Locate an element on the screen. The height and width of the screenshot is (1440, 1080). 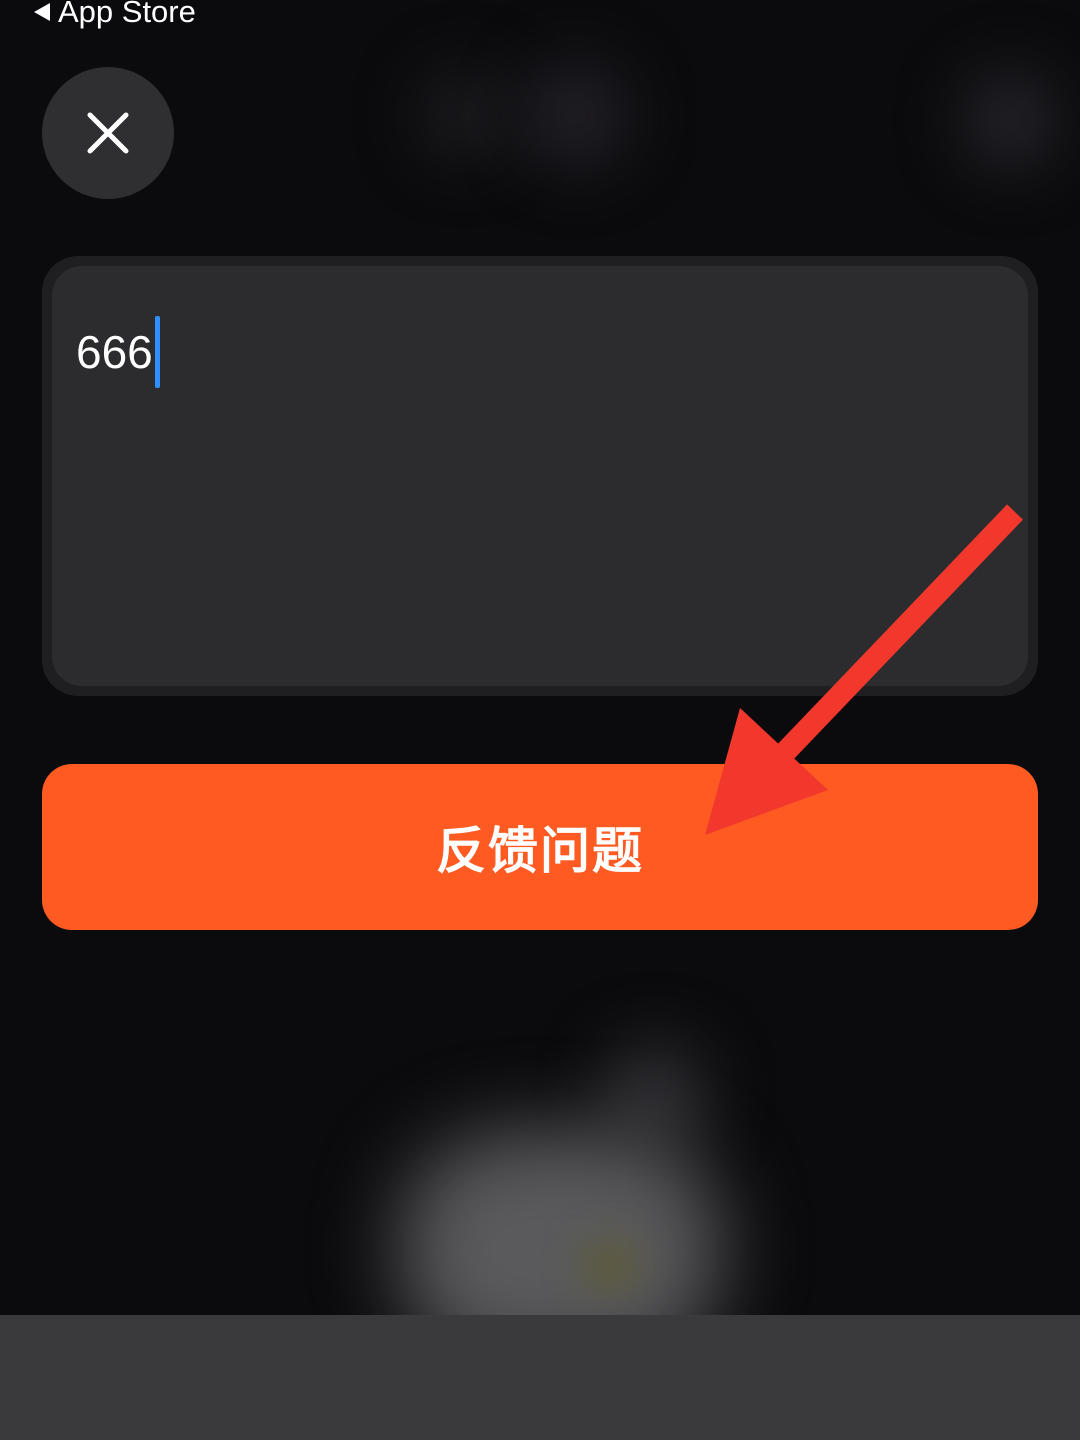
close-icon is located at coordinates (108, 133).